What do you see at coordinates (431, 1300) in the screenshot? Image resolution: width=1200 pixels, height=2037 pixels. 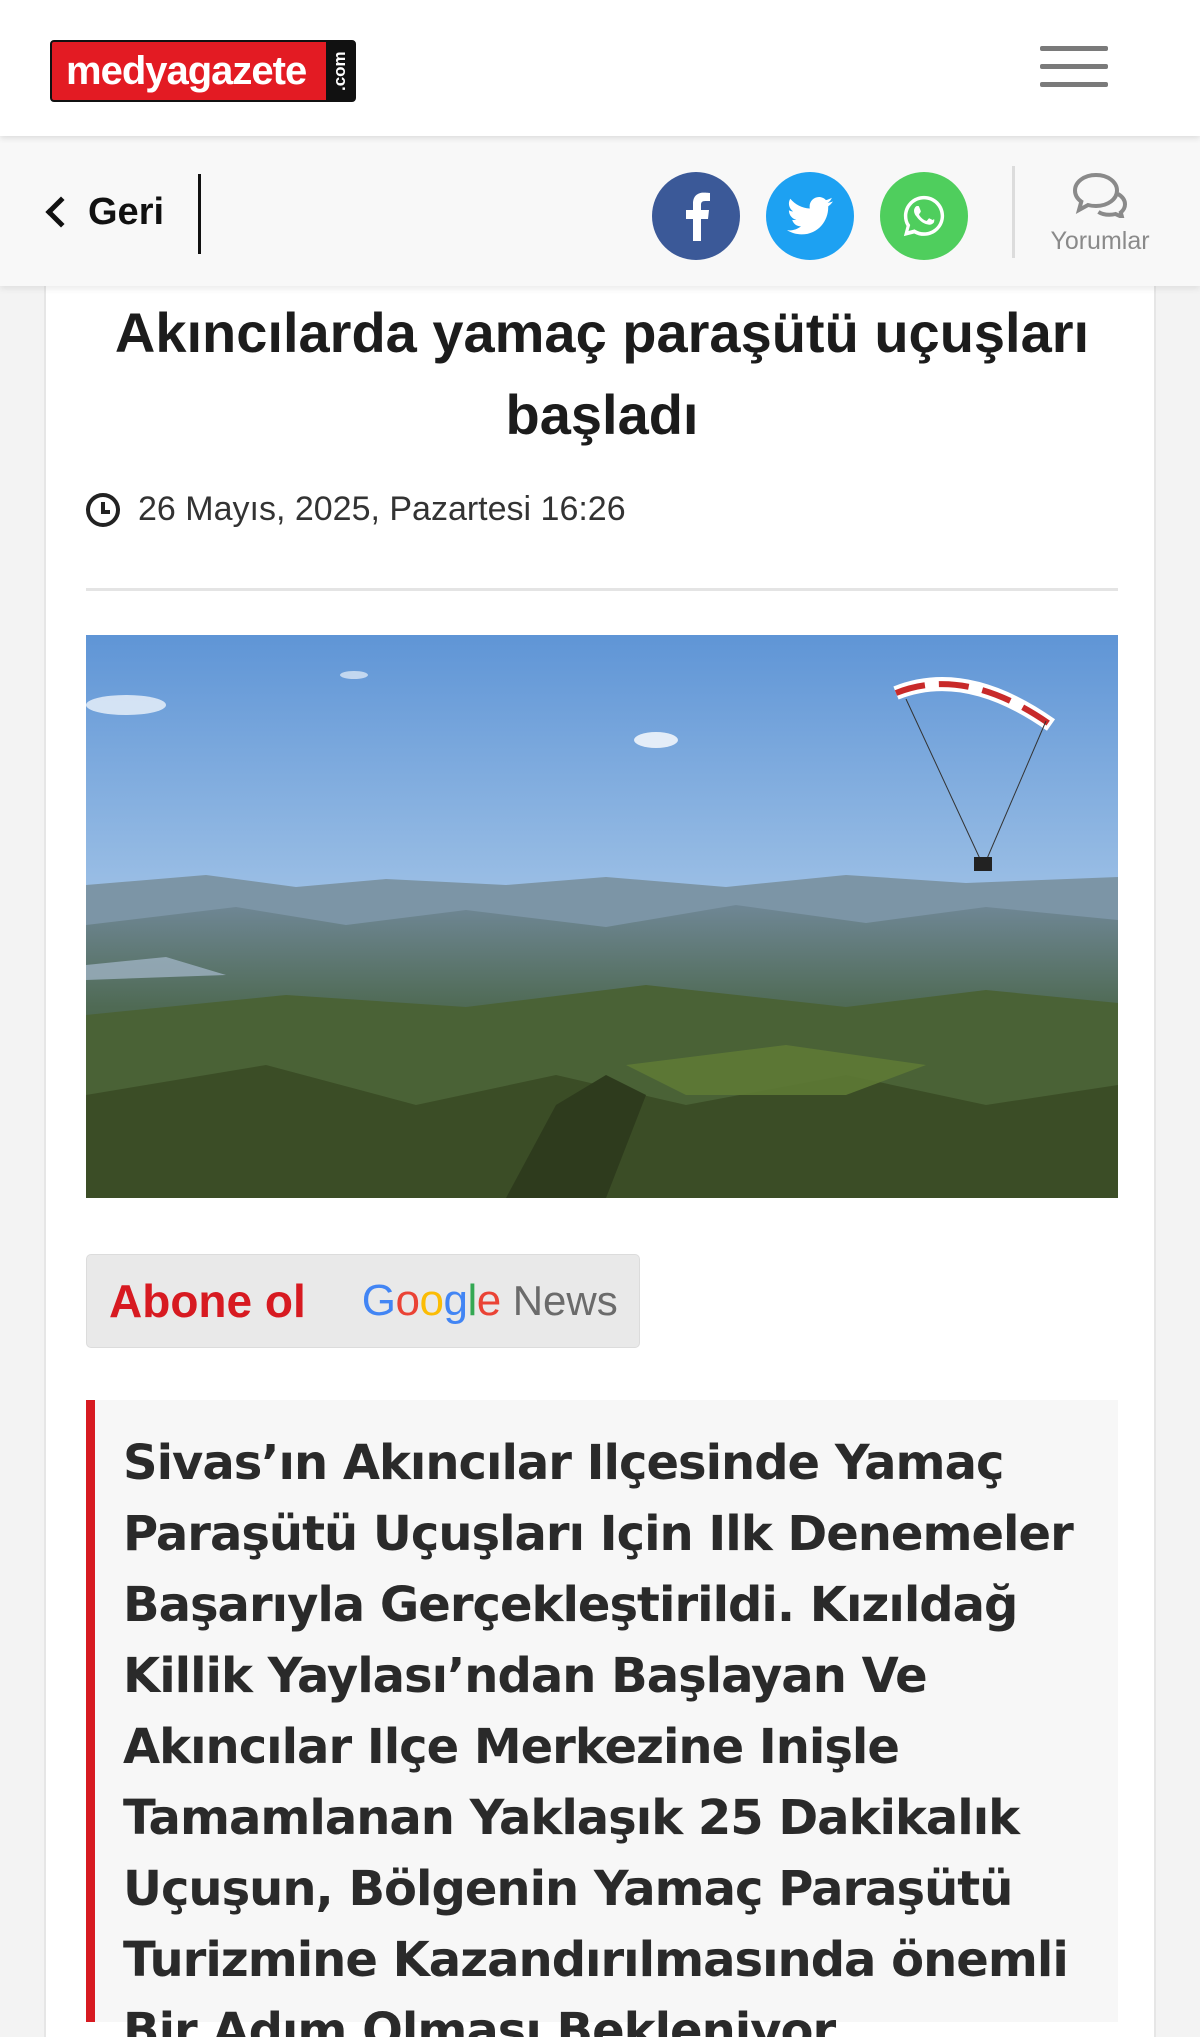 I see `google-logo: Google` at bounding box center [431, 1300].